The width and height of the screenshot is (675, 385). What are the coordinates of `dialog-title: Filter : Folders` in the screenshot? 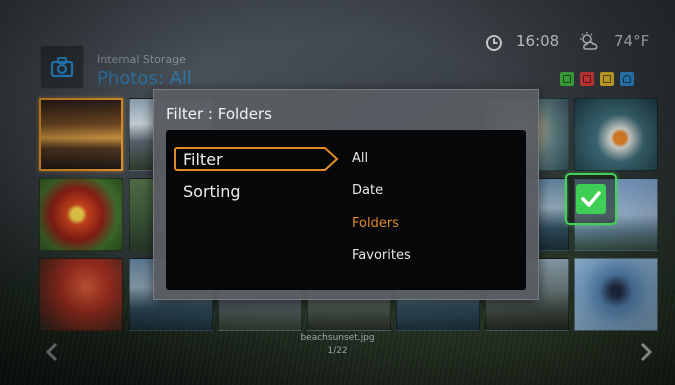 It's located at (219, 114).